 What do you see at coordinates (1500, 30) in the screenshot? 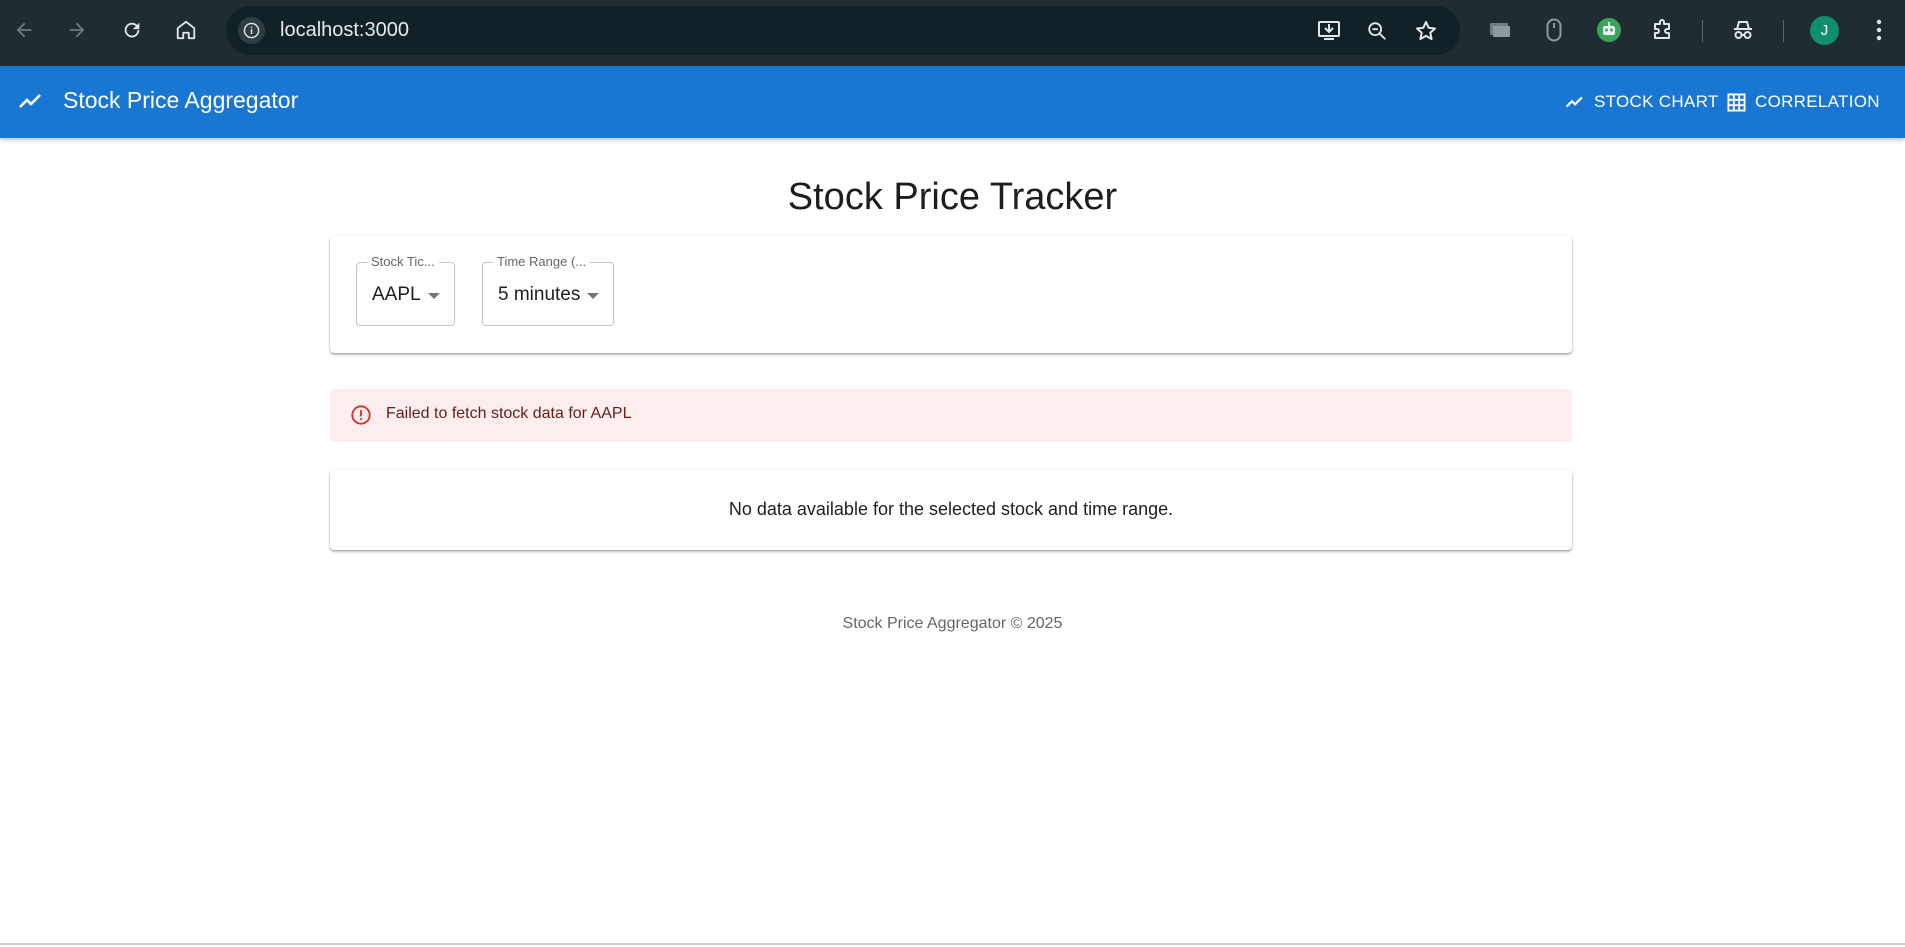
I see `tab-search-extension-icon` at bounding box center [1500, 30].